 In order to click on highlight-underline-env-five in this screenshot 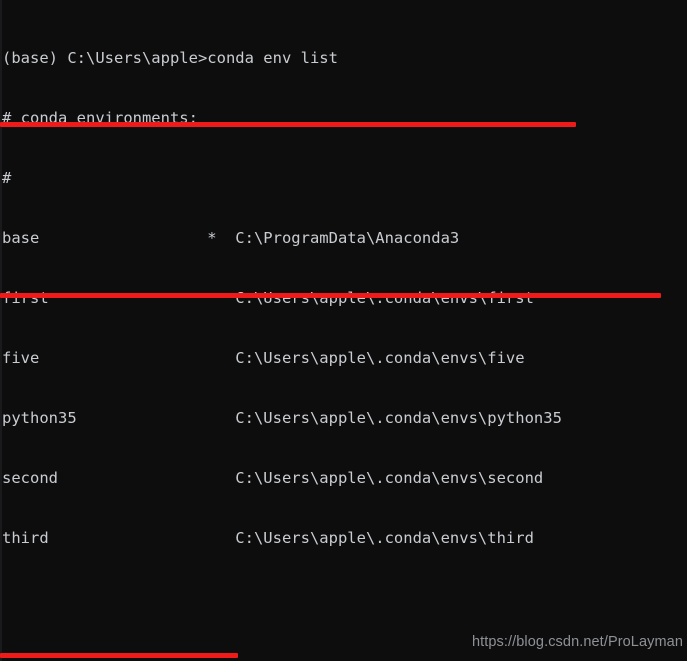, I will do `click(288, 124)`.